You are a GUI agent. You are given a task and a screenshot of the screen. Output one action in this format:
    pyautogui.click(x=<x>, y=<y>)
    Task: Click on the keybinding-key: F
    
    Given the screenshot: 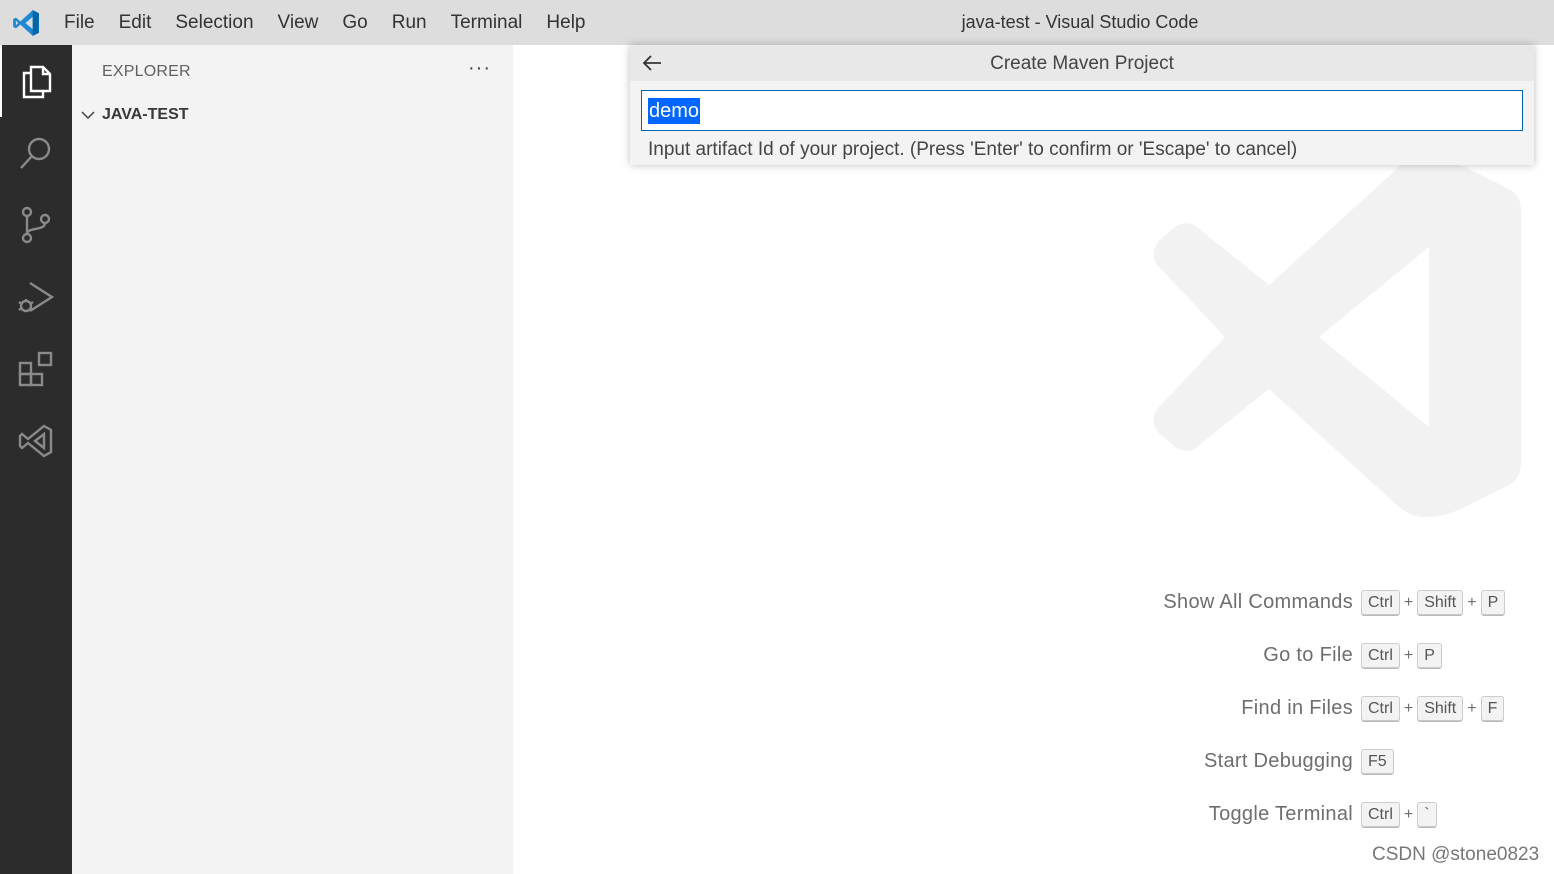 What is the action you would take?
    pyautogui.click(x=1492, y=709)
    